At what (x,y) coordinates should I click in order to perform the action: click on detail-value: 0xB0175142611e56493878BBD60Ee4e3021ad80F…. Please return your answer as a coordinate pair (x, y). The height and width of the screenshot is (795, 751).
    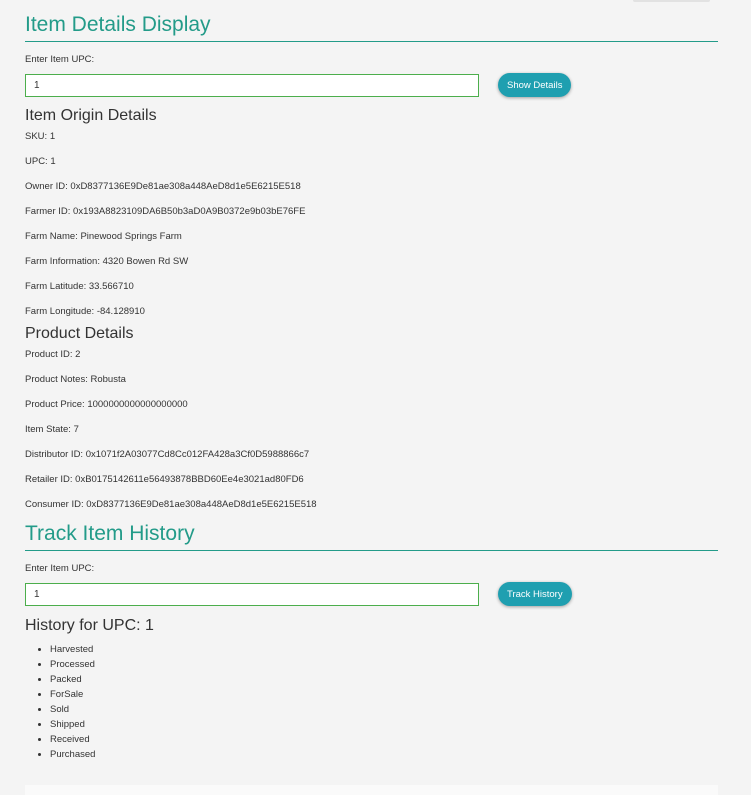
    Looking at the image, I should click on (189, 479).